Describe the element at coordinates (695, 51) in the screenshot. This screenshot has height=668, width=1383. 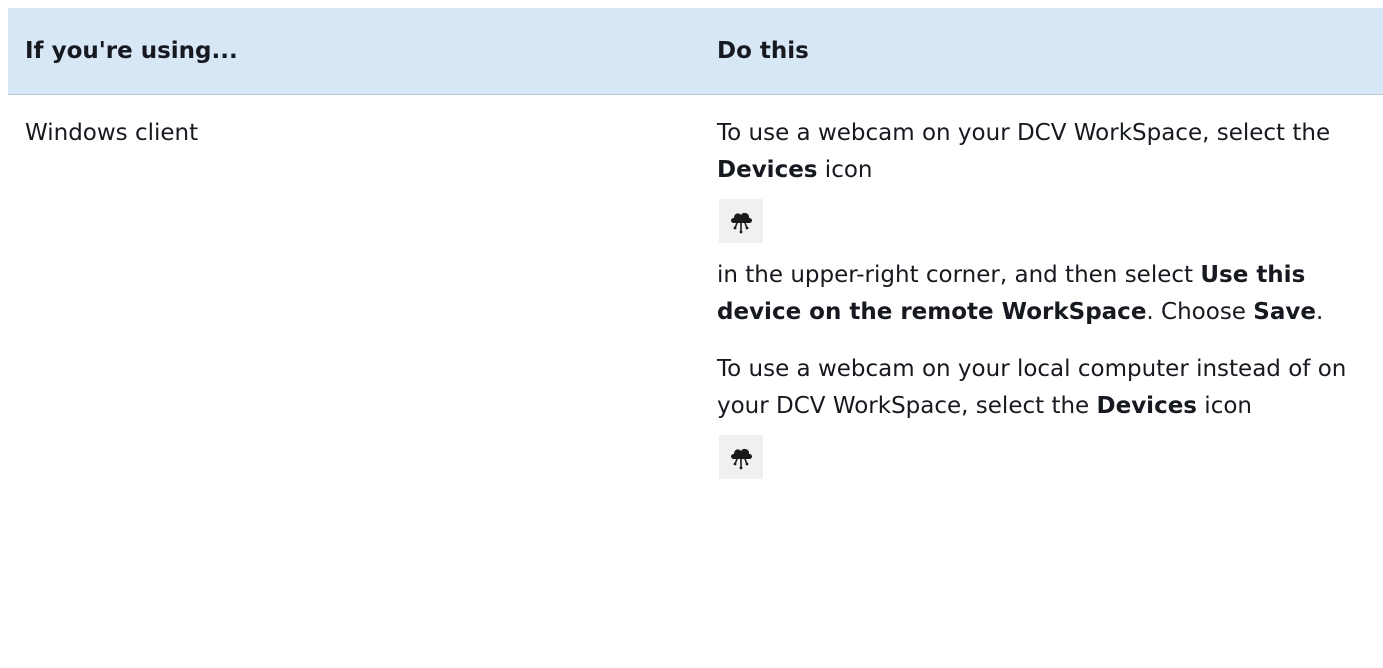
I see `table-header-row: If you're using... Do this` at that location.